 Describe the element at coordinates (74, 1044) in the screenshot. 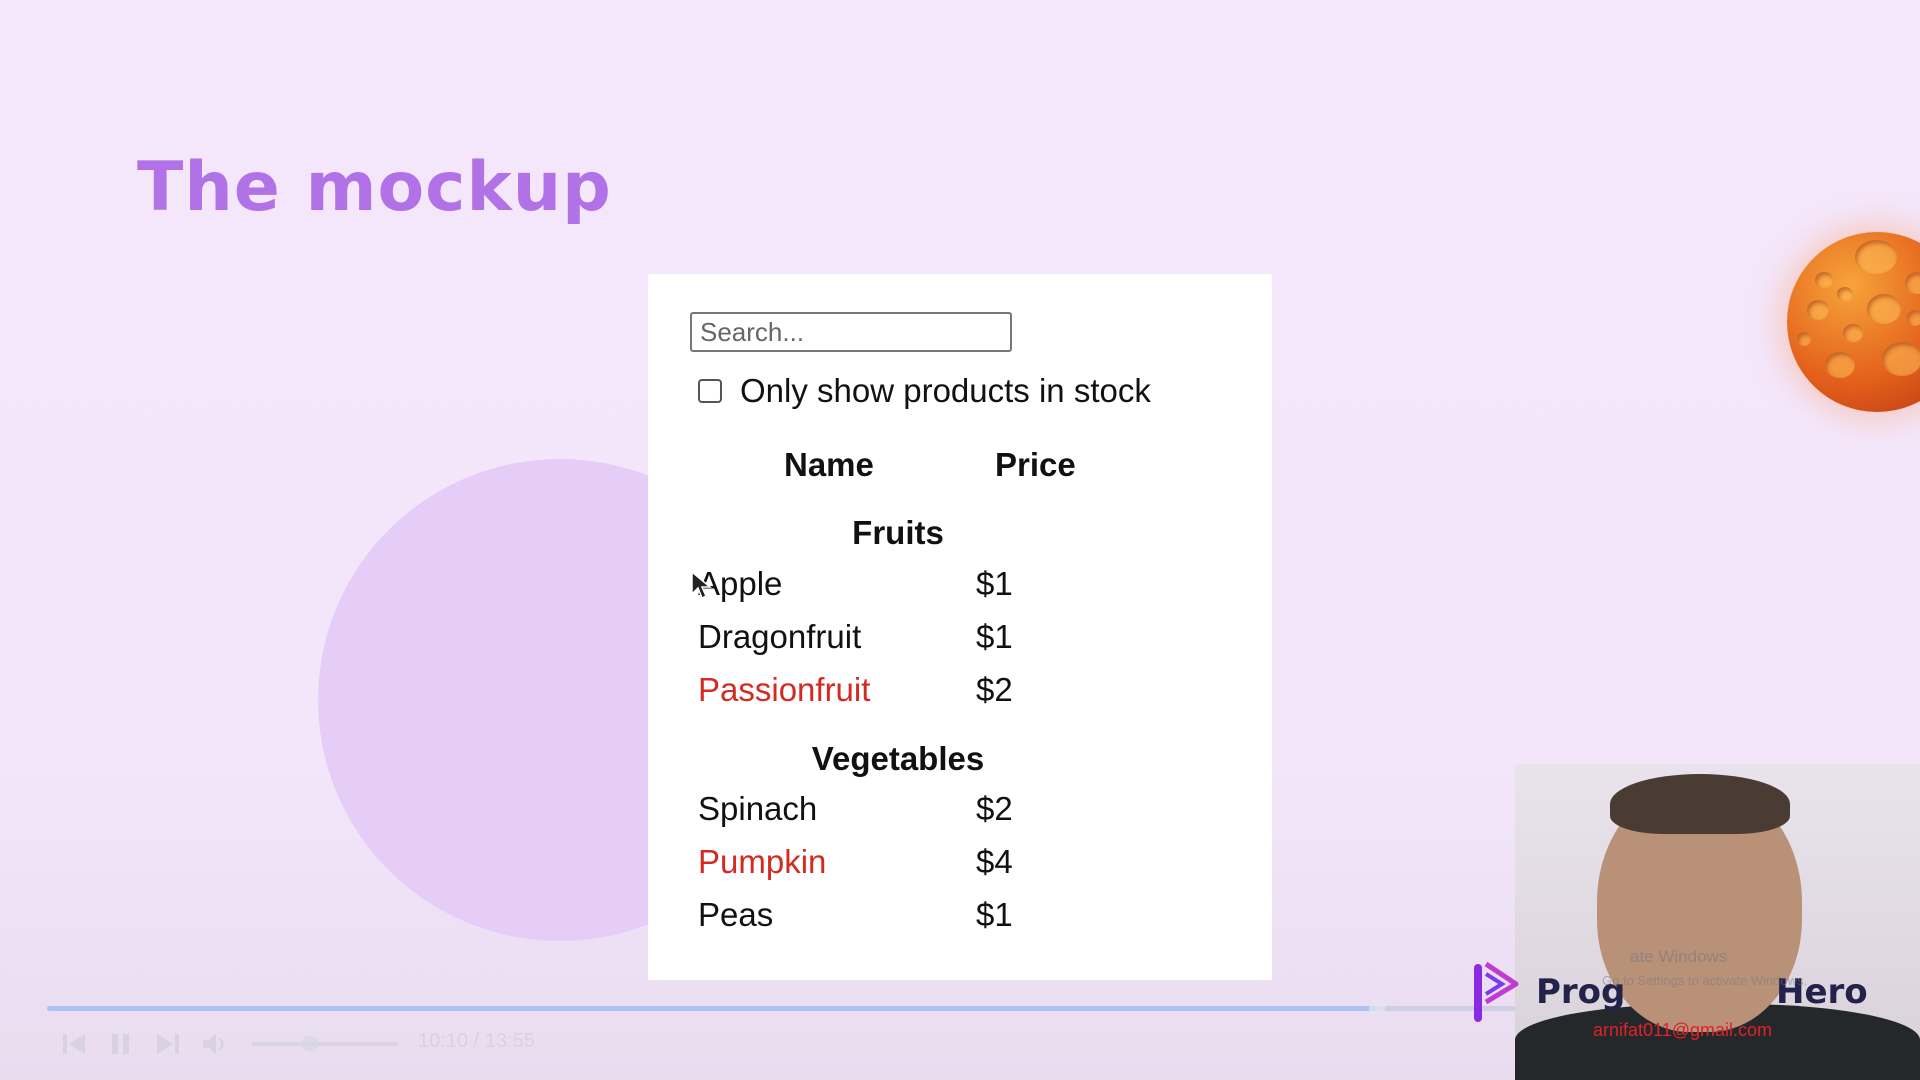

I see `skip-back-icon` at that location.